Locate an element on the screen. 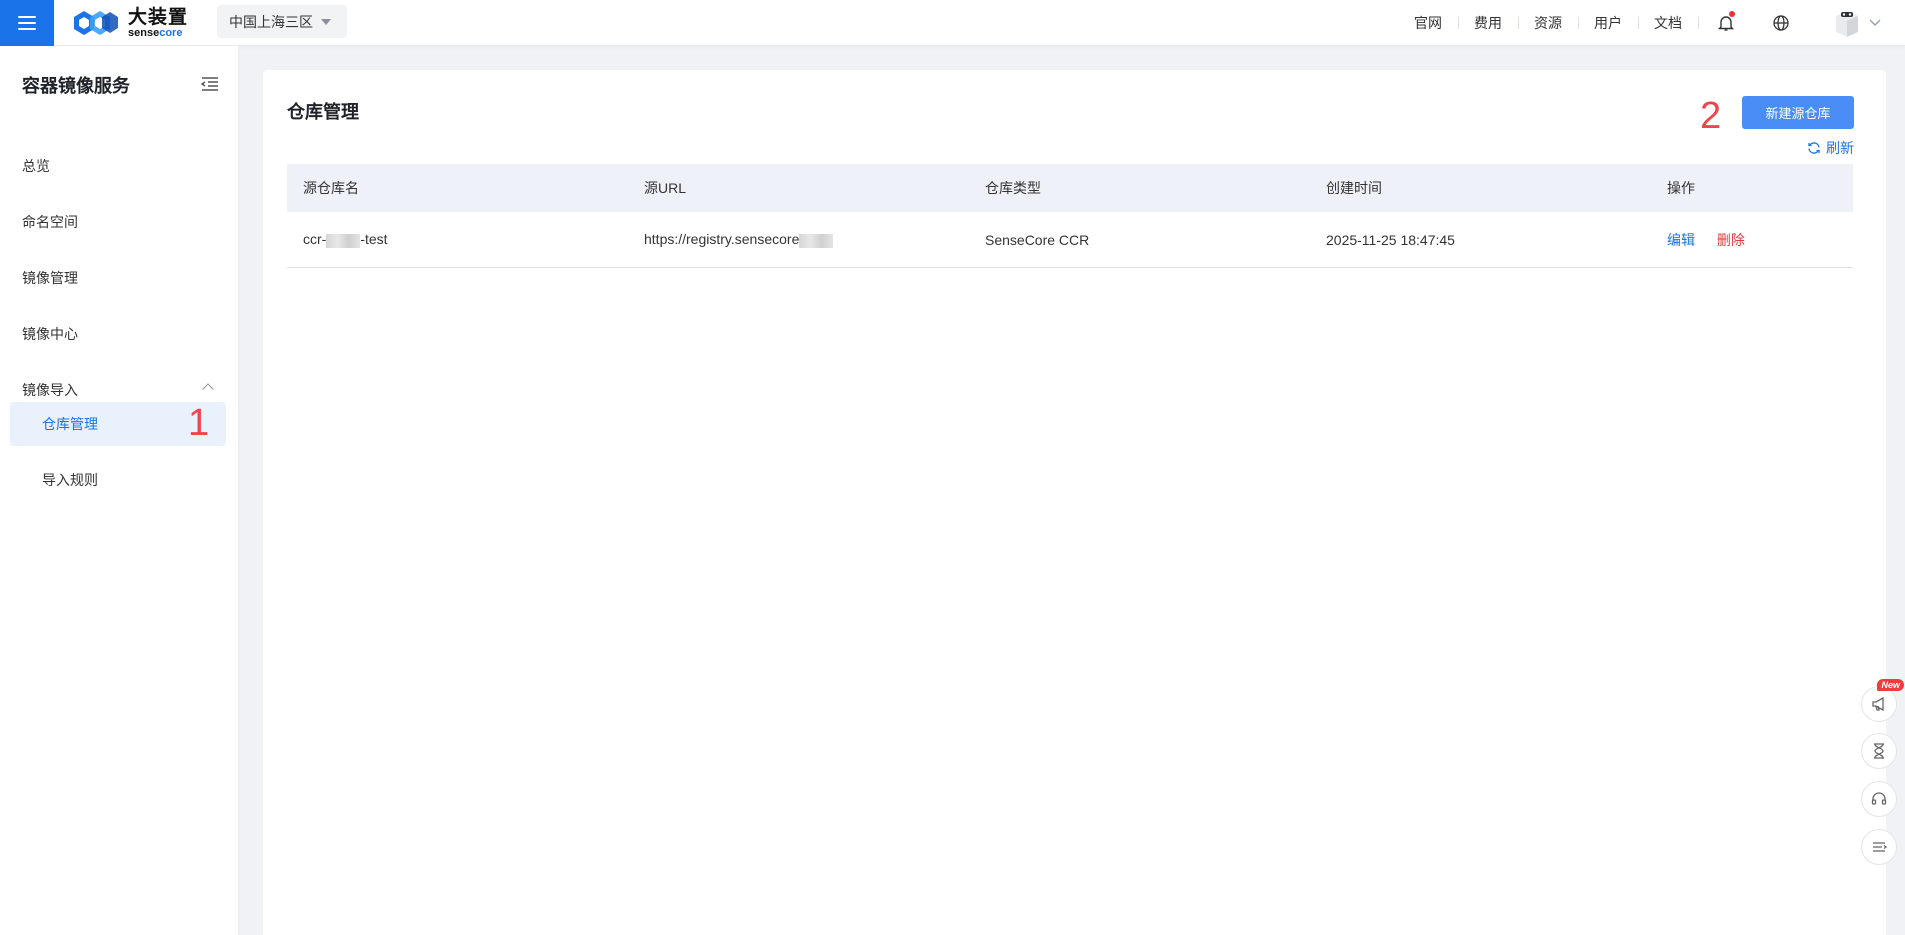 Image resolution: width=1905 pixels, height=935 pixels. logo-en-core: core is located at coordinates (171, 32).